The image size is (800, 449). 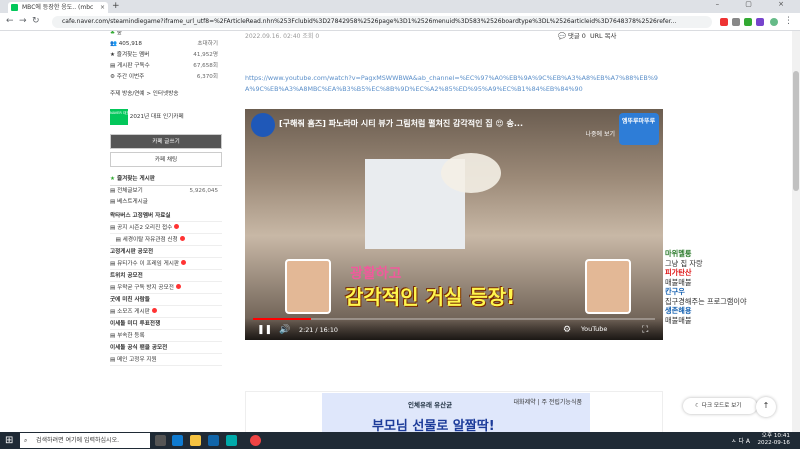 What do you see at coordinates (774, 22) in the screenshot?
I see `profile-avatar` at bounding box center [774, 22].